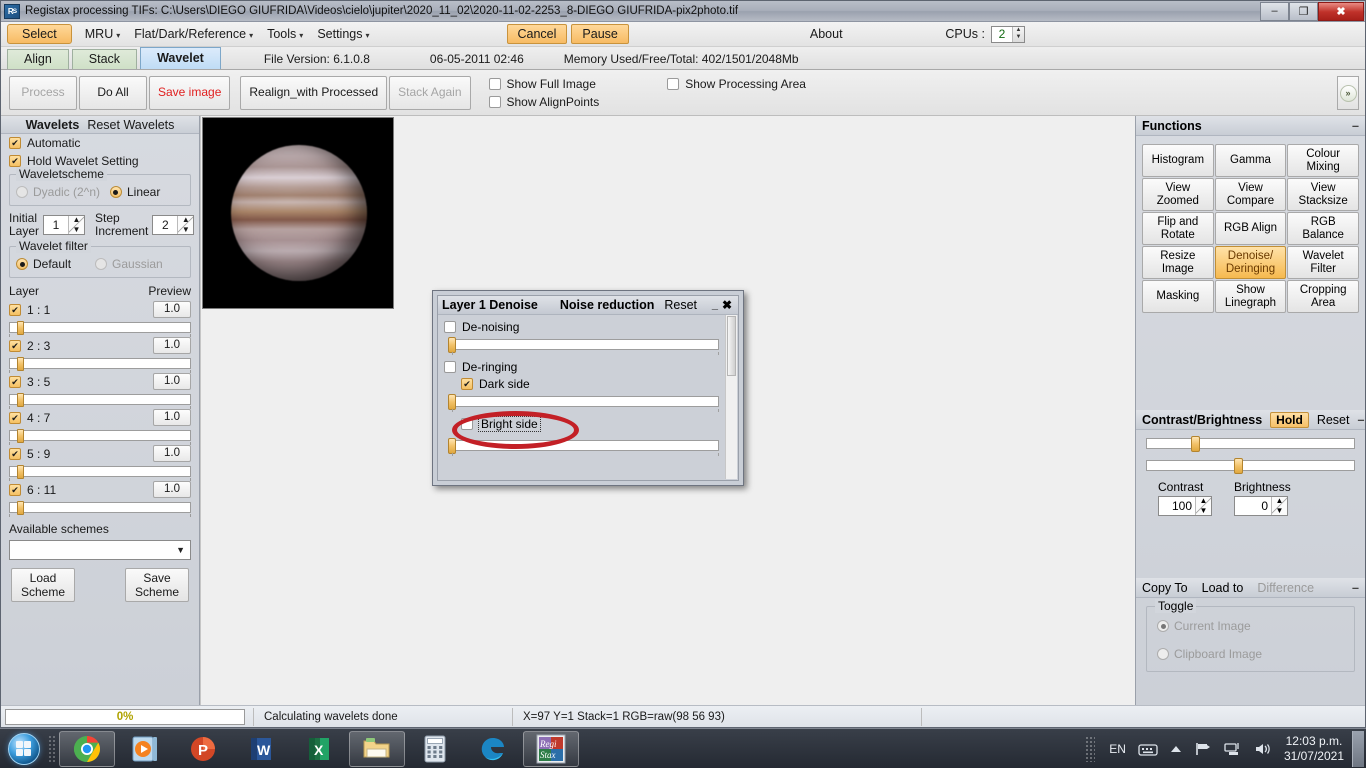 The height and width of the screenshot is (768, 1366). I want to click on stack-again-button: Stack Again, so click(430, 92).